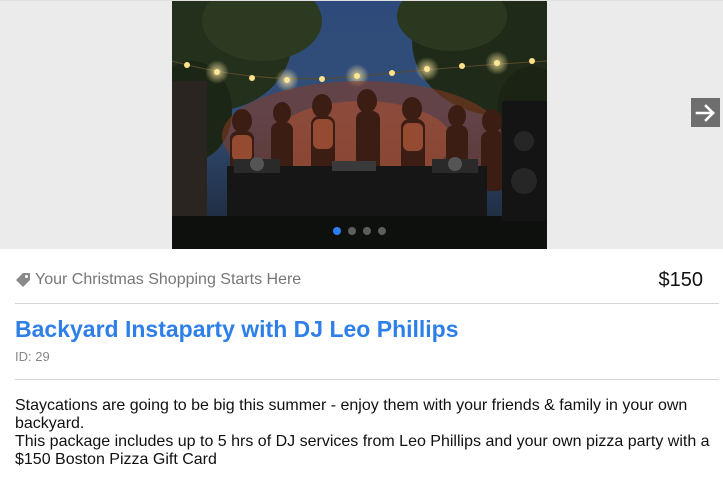 The width and height of the screenshot is (723, 480). I want to click on price: $150, so click(681, 279).